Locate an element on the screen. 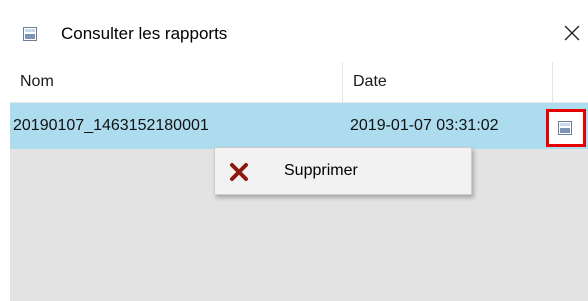 The height and width of the screenshot is (301, 588). column-header-nom: Nom is located at coordinates (37, 82).